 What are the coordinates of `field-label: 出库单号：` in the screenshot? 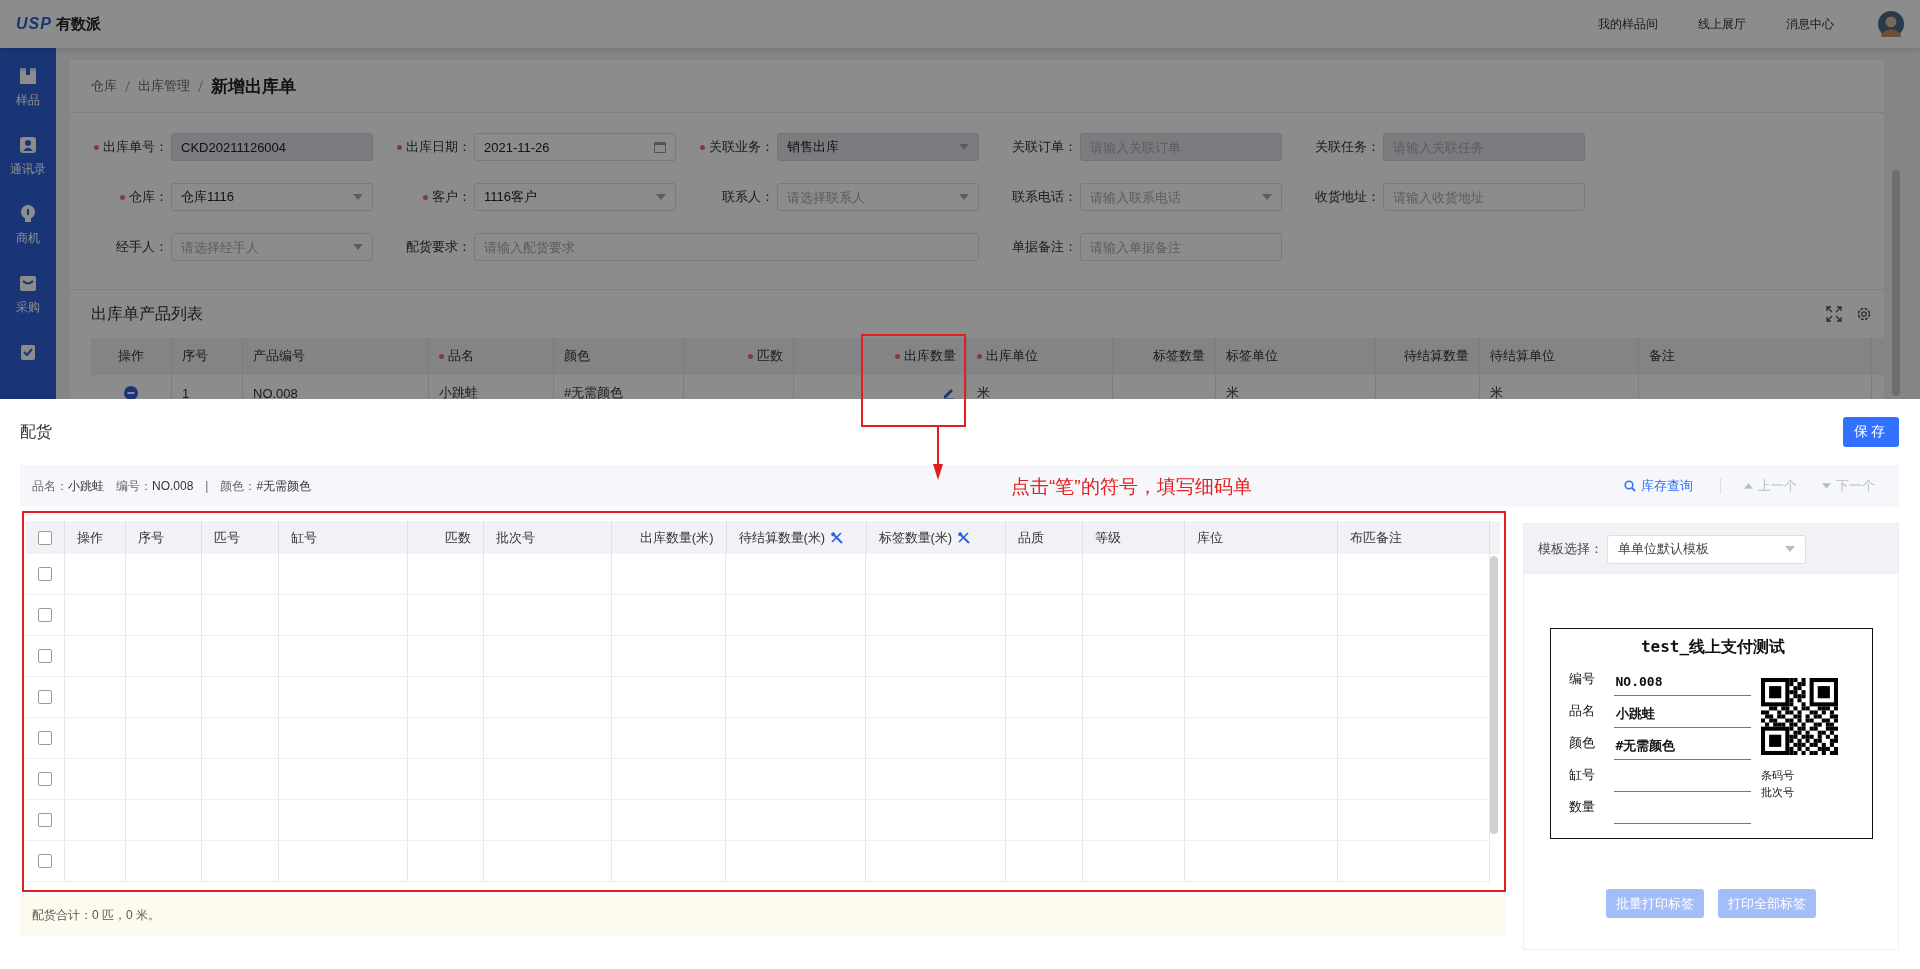 It's located at (131, 147).